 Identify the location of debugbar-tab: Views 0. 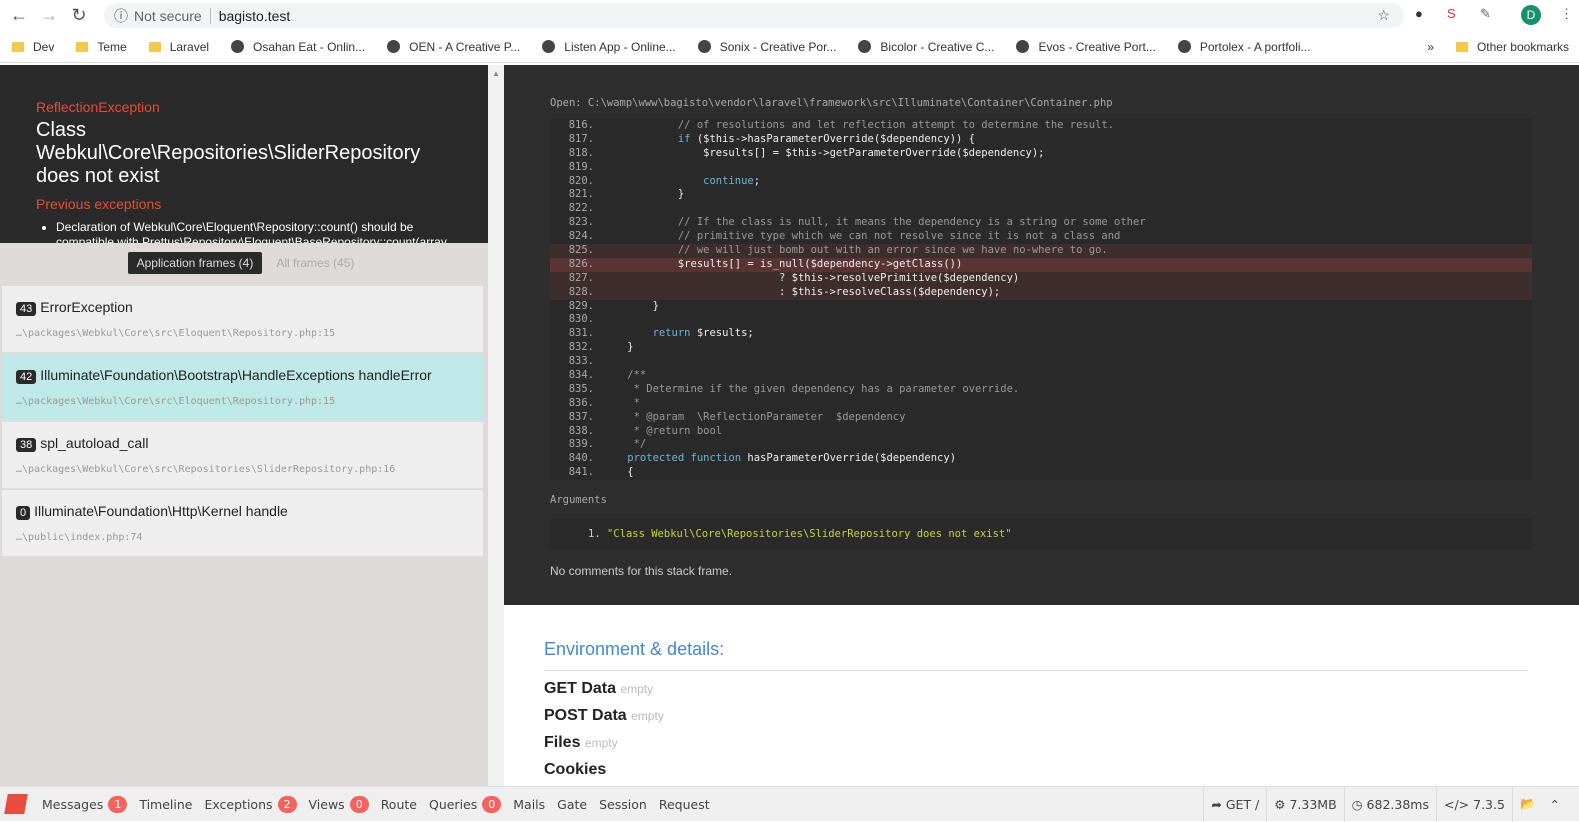
(338, 804).